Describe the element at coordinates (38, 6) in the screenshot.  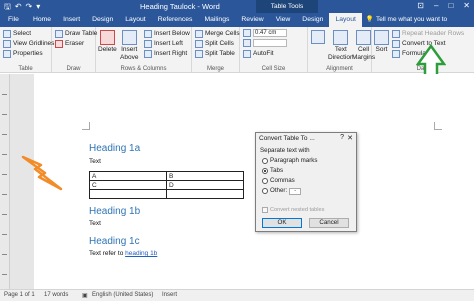
I see `customize-qat-icon: ▾` at that location.